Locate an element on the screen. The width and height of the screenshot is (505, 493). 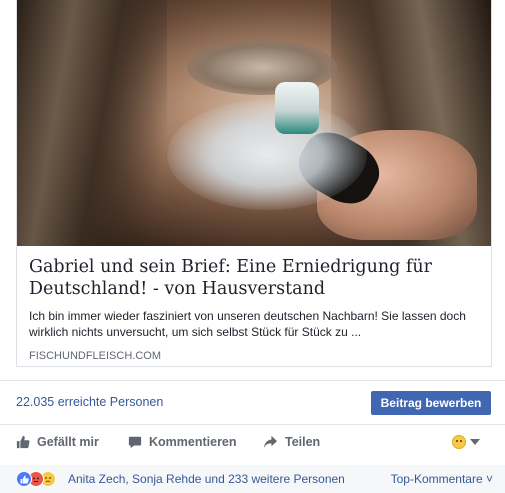
action-bar: Gefällt mir Kommentieren Teilen is located at coordinates (252, 442).